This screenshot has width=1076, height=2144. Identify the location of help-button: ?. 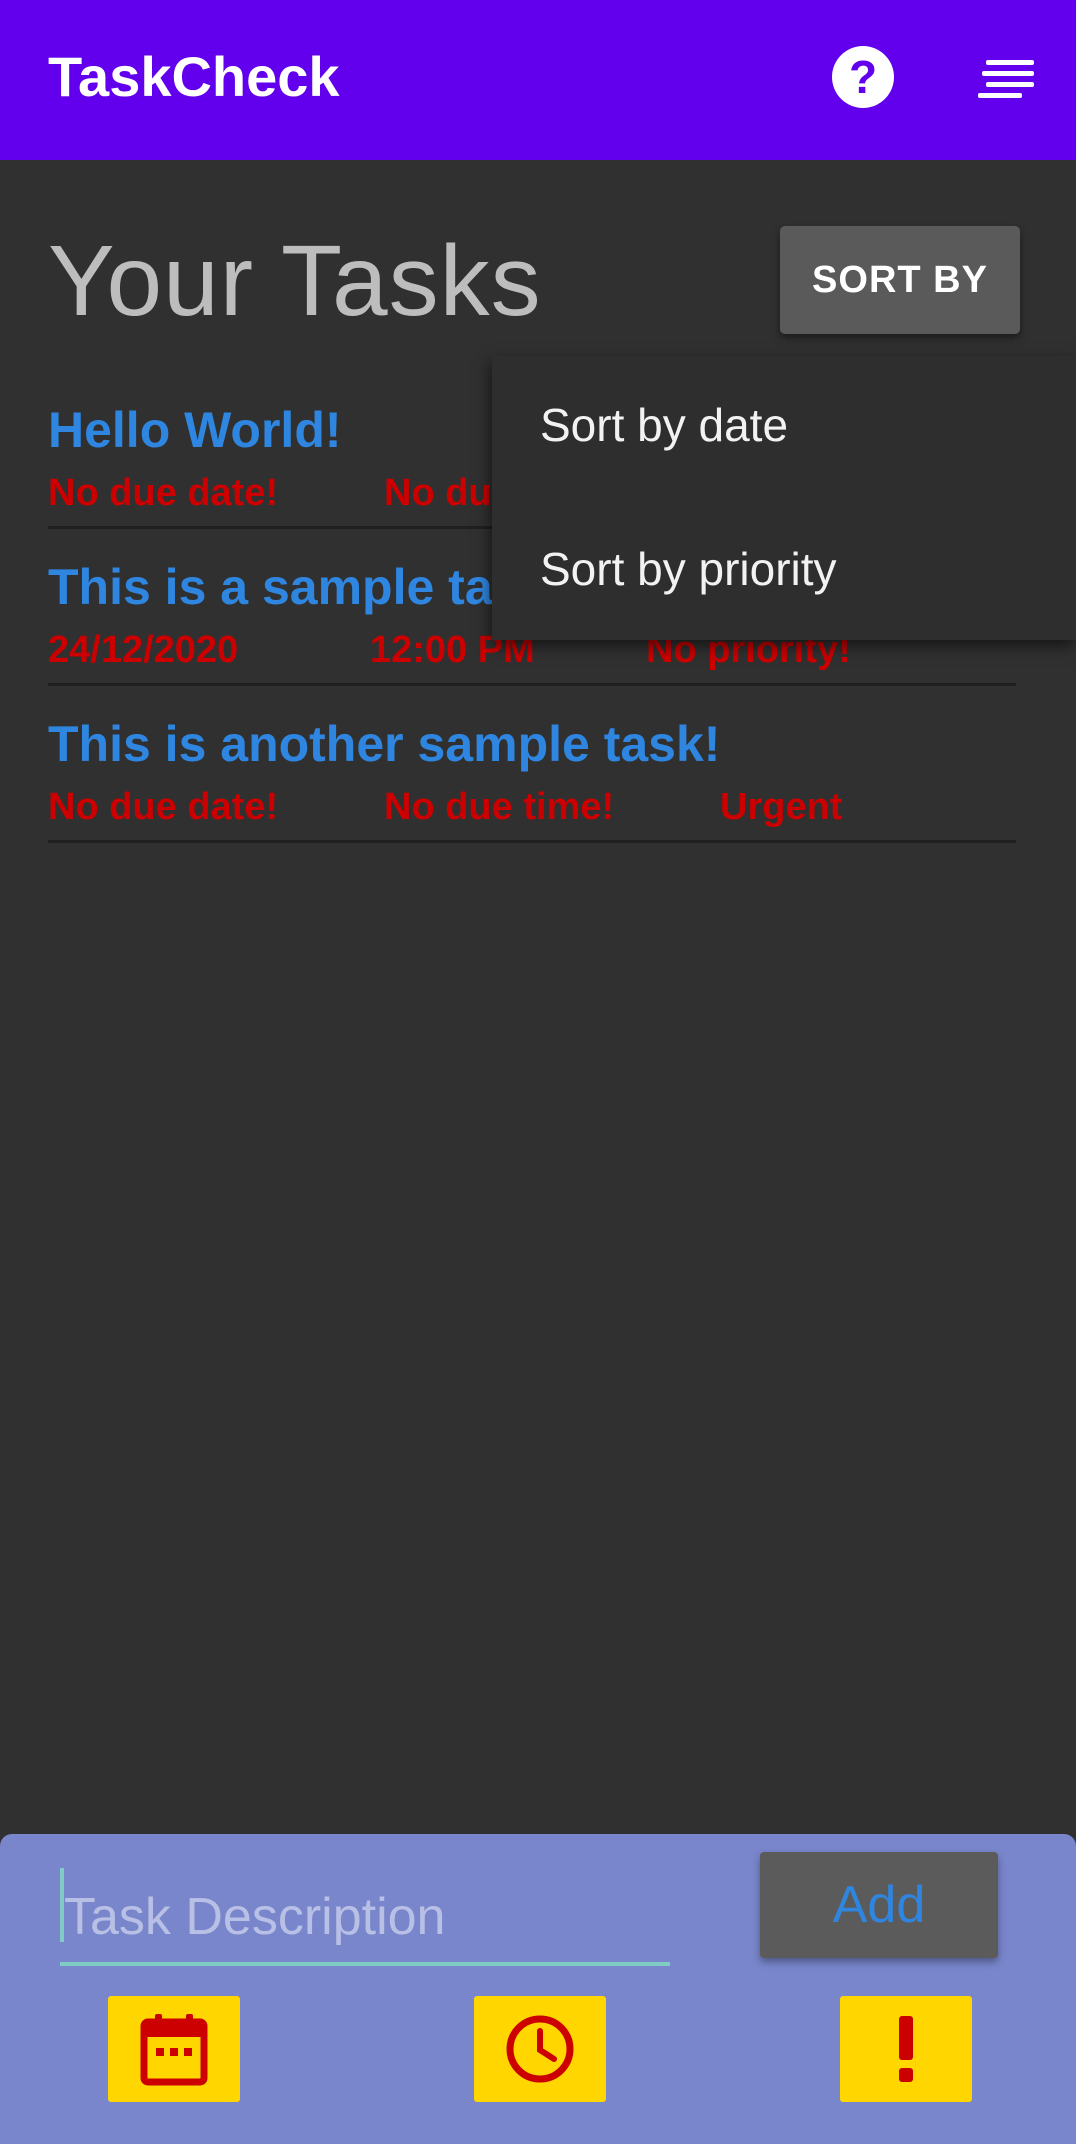
(863, 77).